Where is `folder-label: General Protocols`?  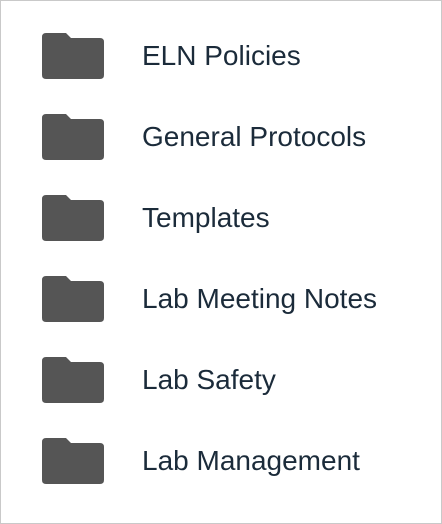 folder-label: General Protocols is located at coordinates (254, 136).